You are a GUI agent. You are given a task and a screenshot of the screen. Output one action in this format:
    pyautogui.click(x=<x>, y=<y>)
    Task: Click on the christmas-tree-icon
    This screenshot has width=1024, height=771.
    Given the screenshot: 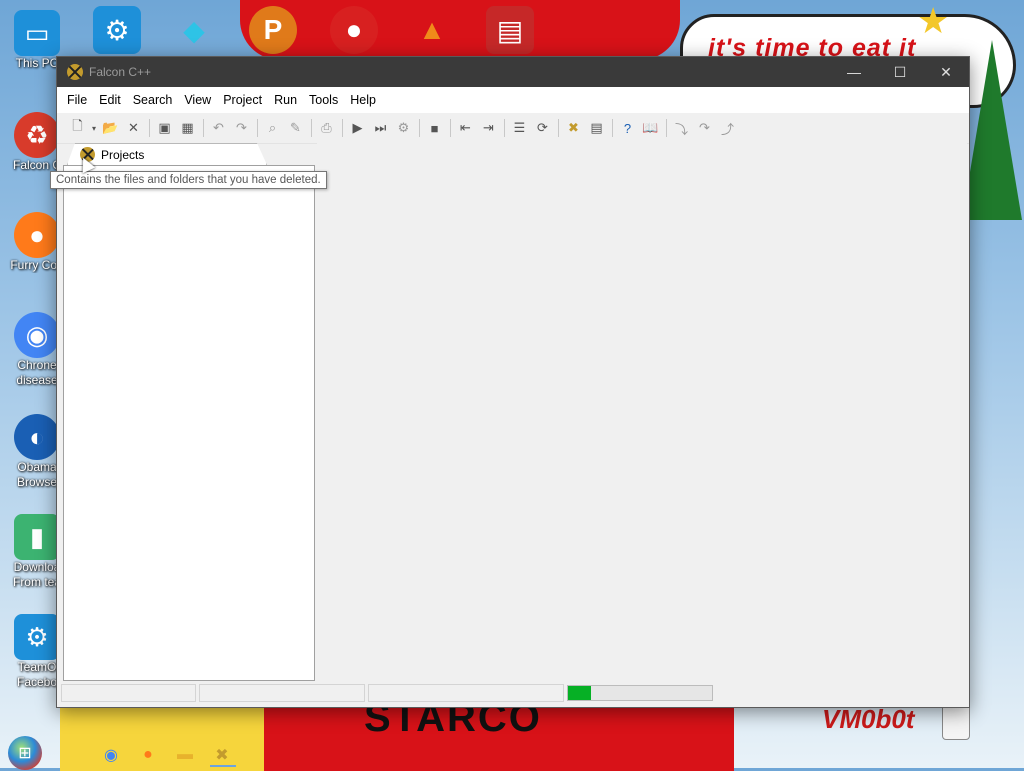 What is the action you would take?
    pyautogui.click(x=992, y=130)
    